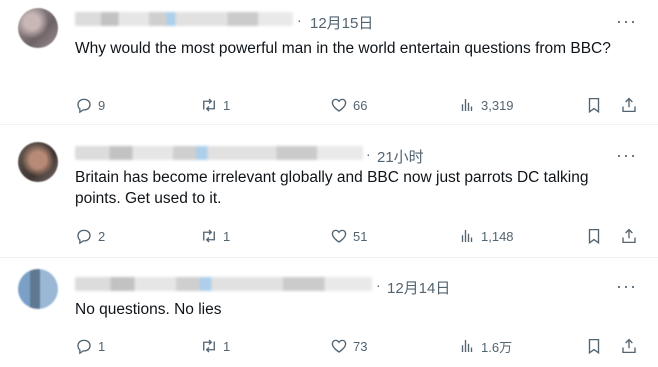 The image size is (658, 367). I want to click on like-count: 73, so click(360, 346).